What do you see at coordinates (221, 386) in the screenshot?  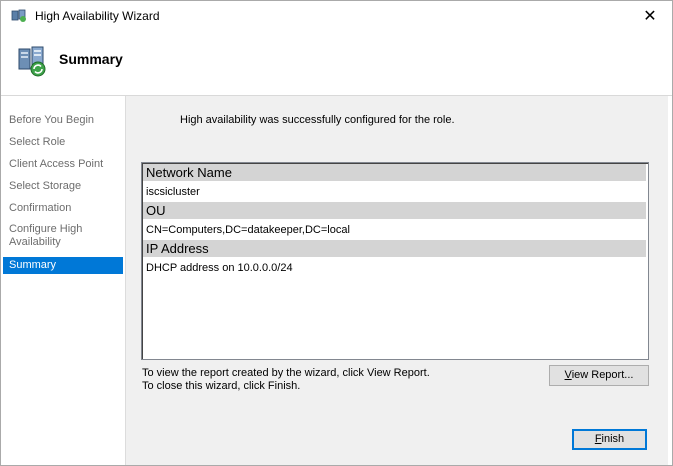 I see `finish-note: To close this wizard, click Finish.` at bounding box center [221, 386].